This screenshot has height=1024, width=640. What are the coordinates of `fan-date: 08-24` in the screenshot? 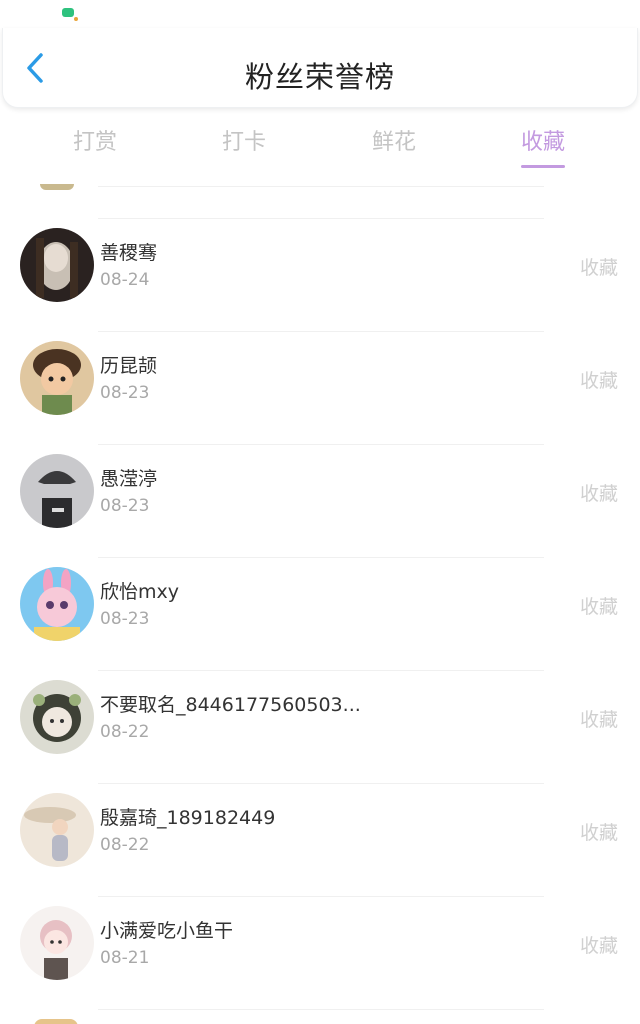 It's located at (125, 280).